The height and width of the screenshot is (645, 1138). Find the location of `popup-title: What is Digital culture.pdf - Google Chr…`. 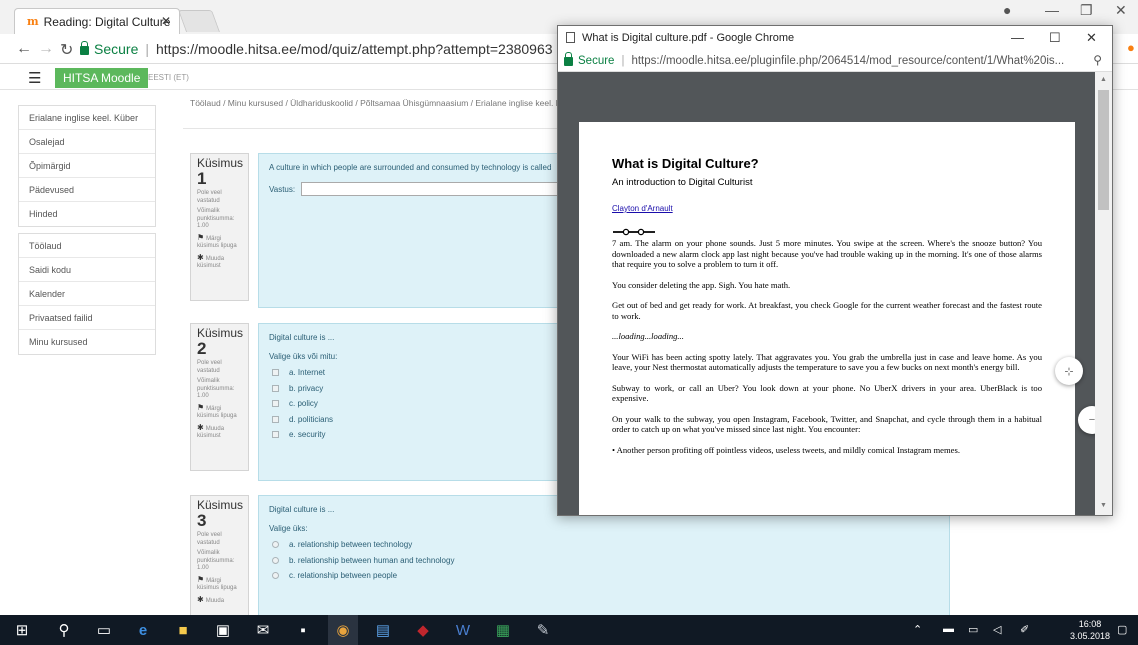

popup-title: What is Digital culture.pdf - Google Chr… is located at coordinates (688, 38).